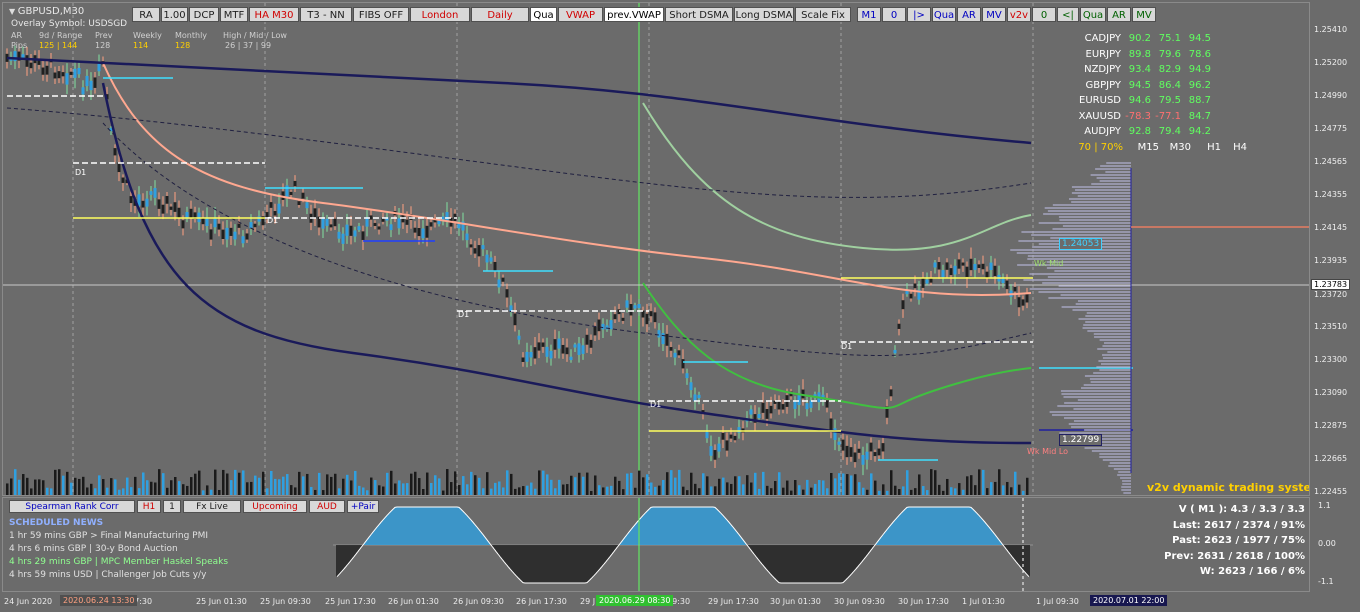  What do you see at coordinates (1144, 14) in the screenshot?
I see `toolbar-button-mv-26: MV` at bounding box center [1144, 14].